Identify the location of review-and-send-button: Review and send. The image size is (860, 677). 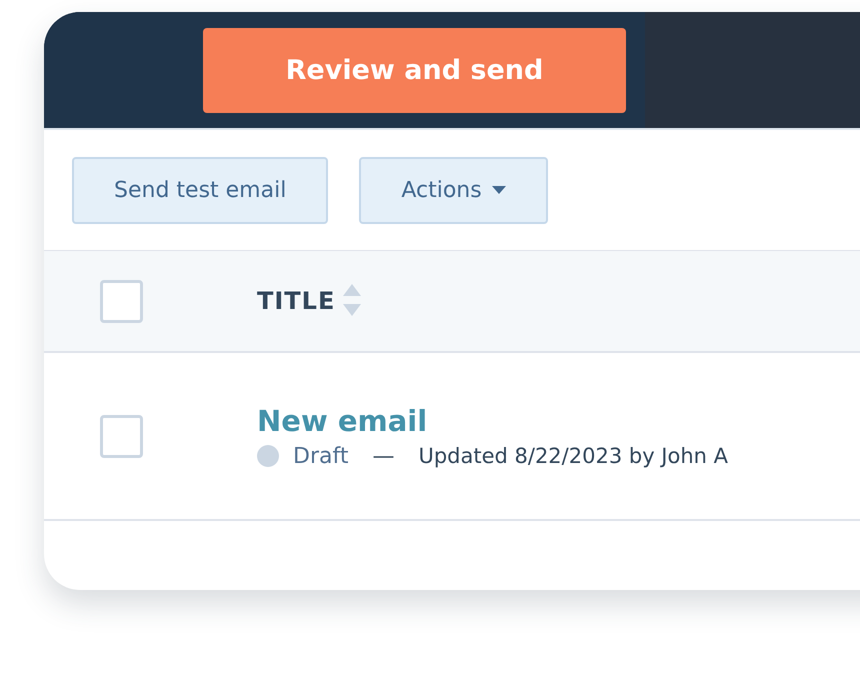
(414, 70).